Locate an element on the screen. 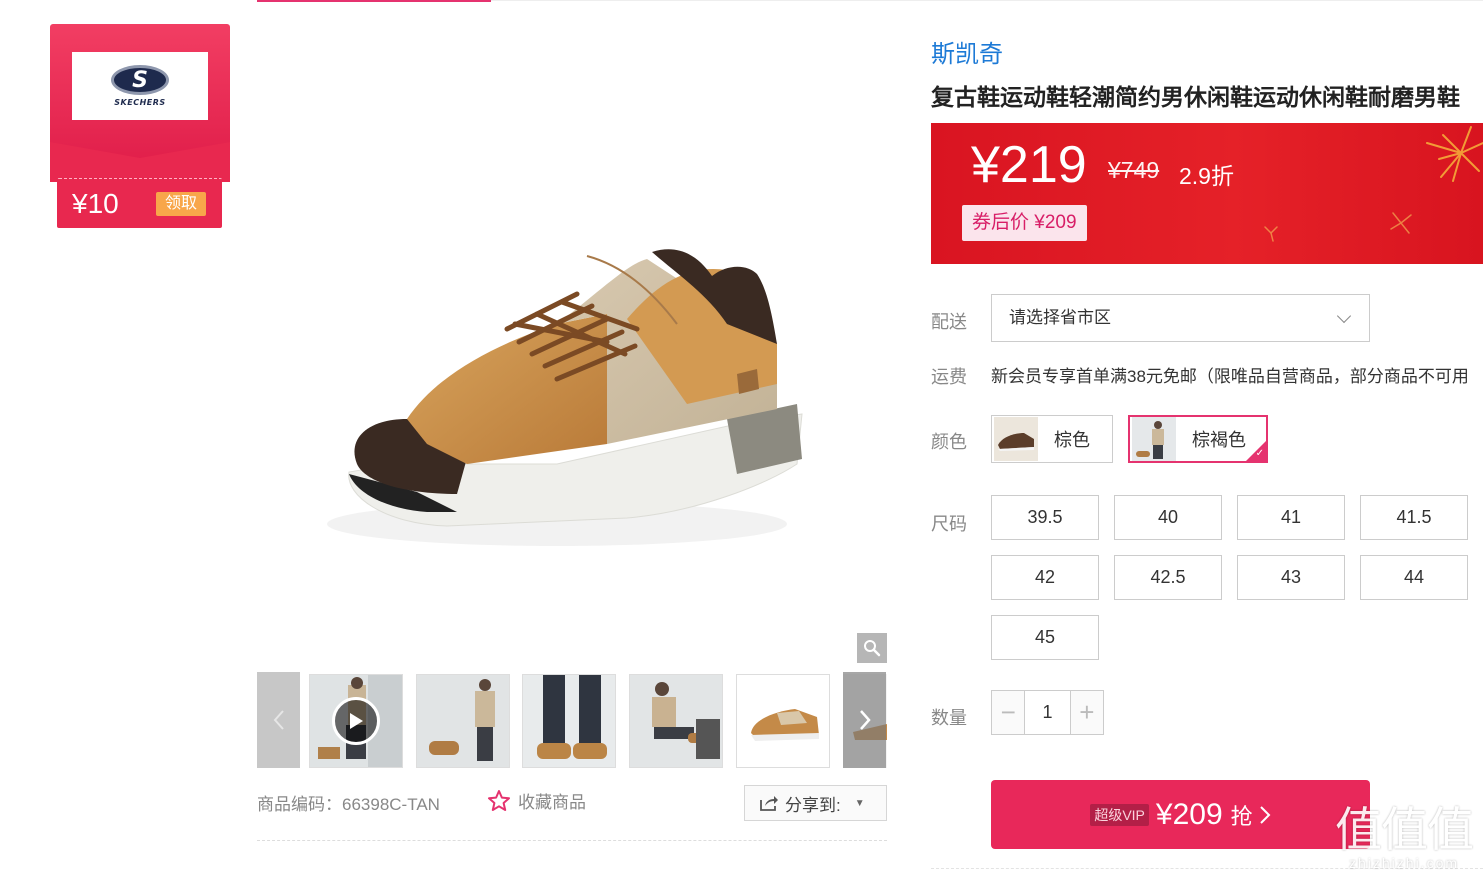 The image size is (1483, 888). play-icon is located at coordinates (356, 721).